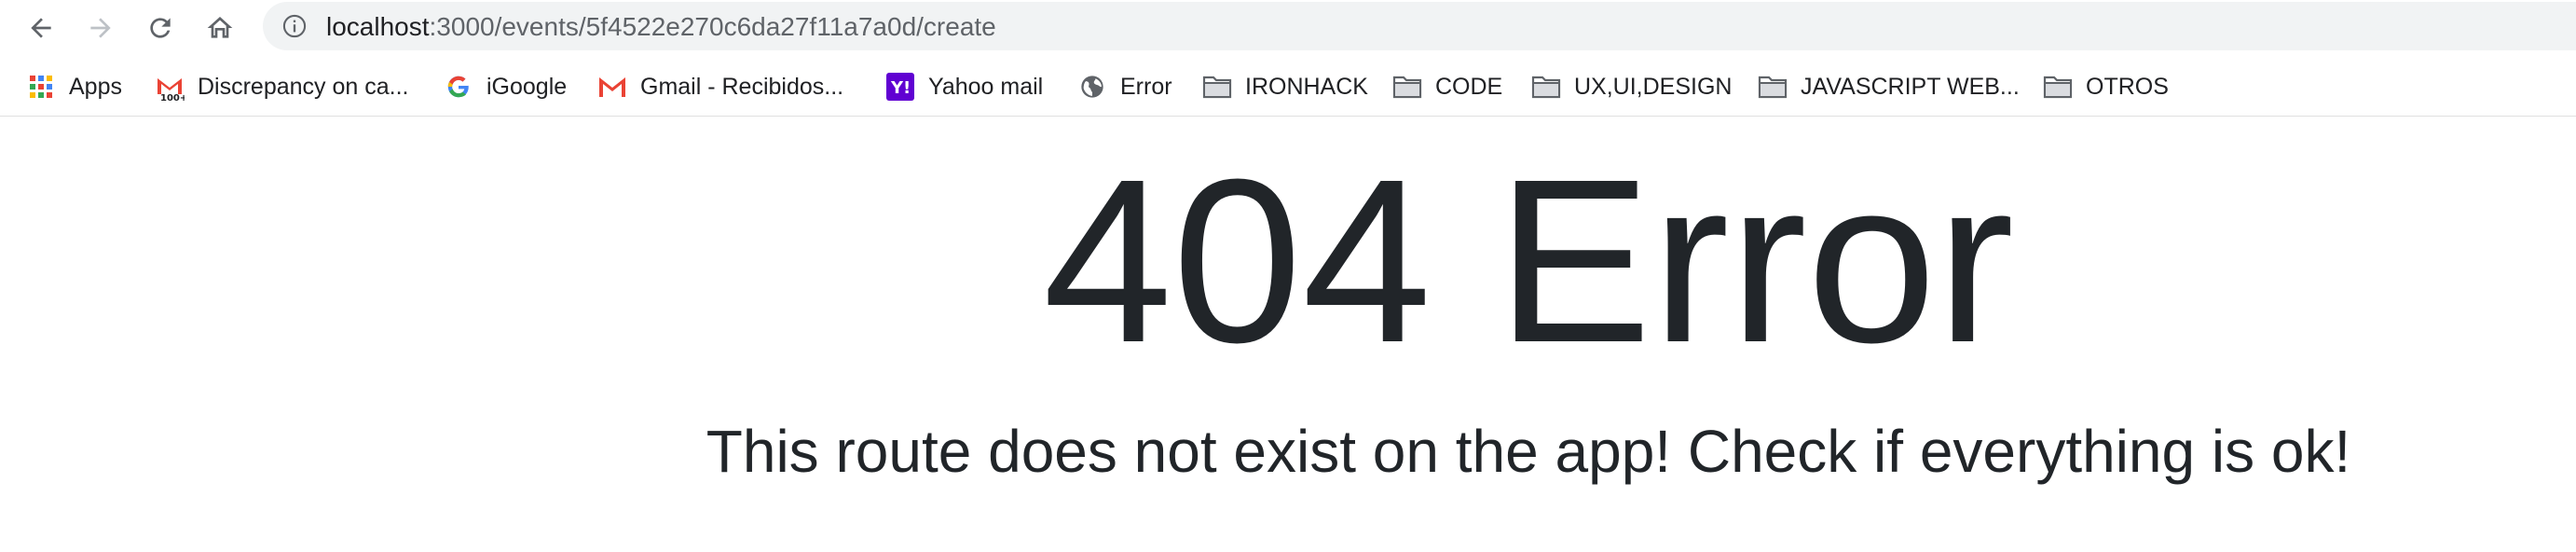 The image size is (2576, 552). I want to click on gmail-icon, so click(612, 87).